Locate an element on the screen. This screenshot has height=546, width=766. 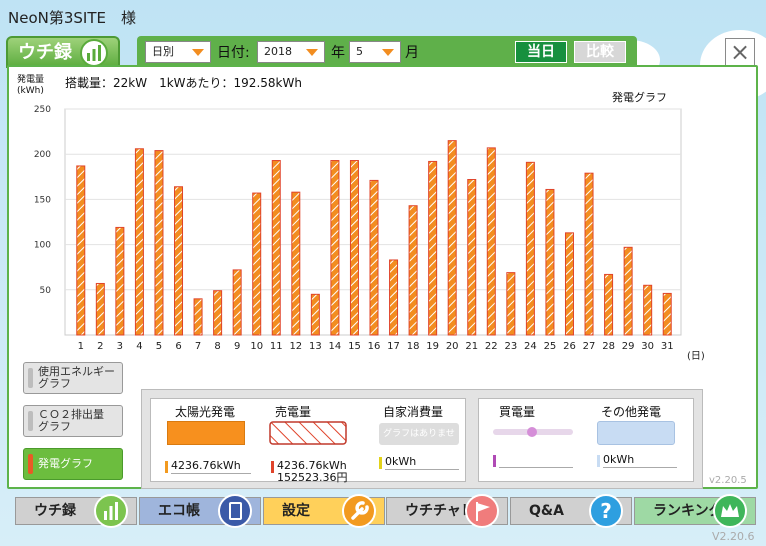
x-tick-label: 6 is located at coordinates (178, 346).